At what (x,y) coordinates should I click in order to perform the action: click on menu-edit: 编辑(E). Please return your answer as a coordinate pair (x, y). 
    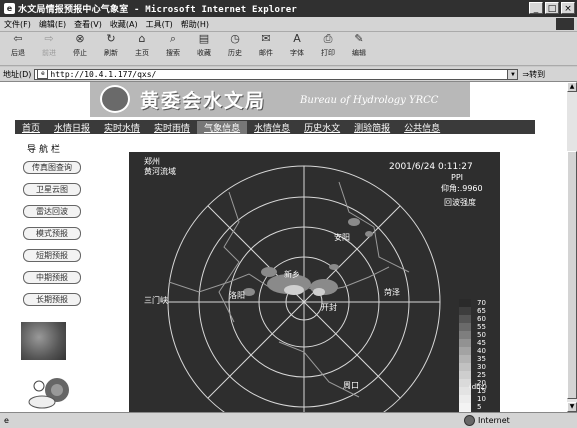
    Looking at the image, I should click on (52, 24).